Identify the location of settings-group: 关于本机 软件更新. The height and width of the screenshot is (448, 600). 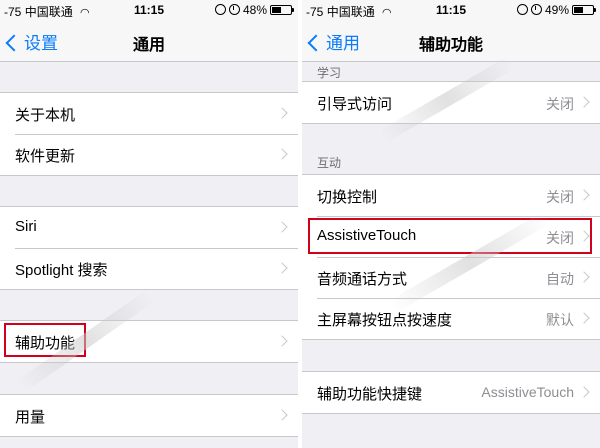
(149, 134).